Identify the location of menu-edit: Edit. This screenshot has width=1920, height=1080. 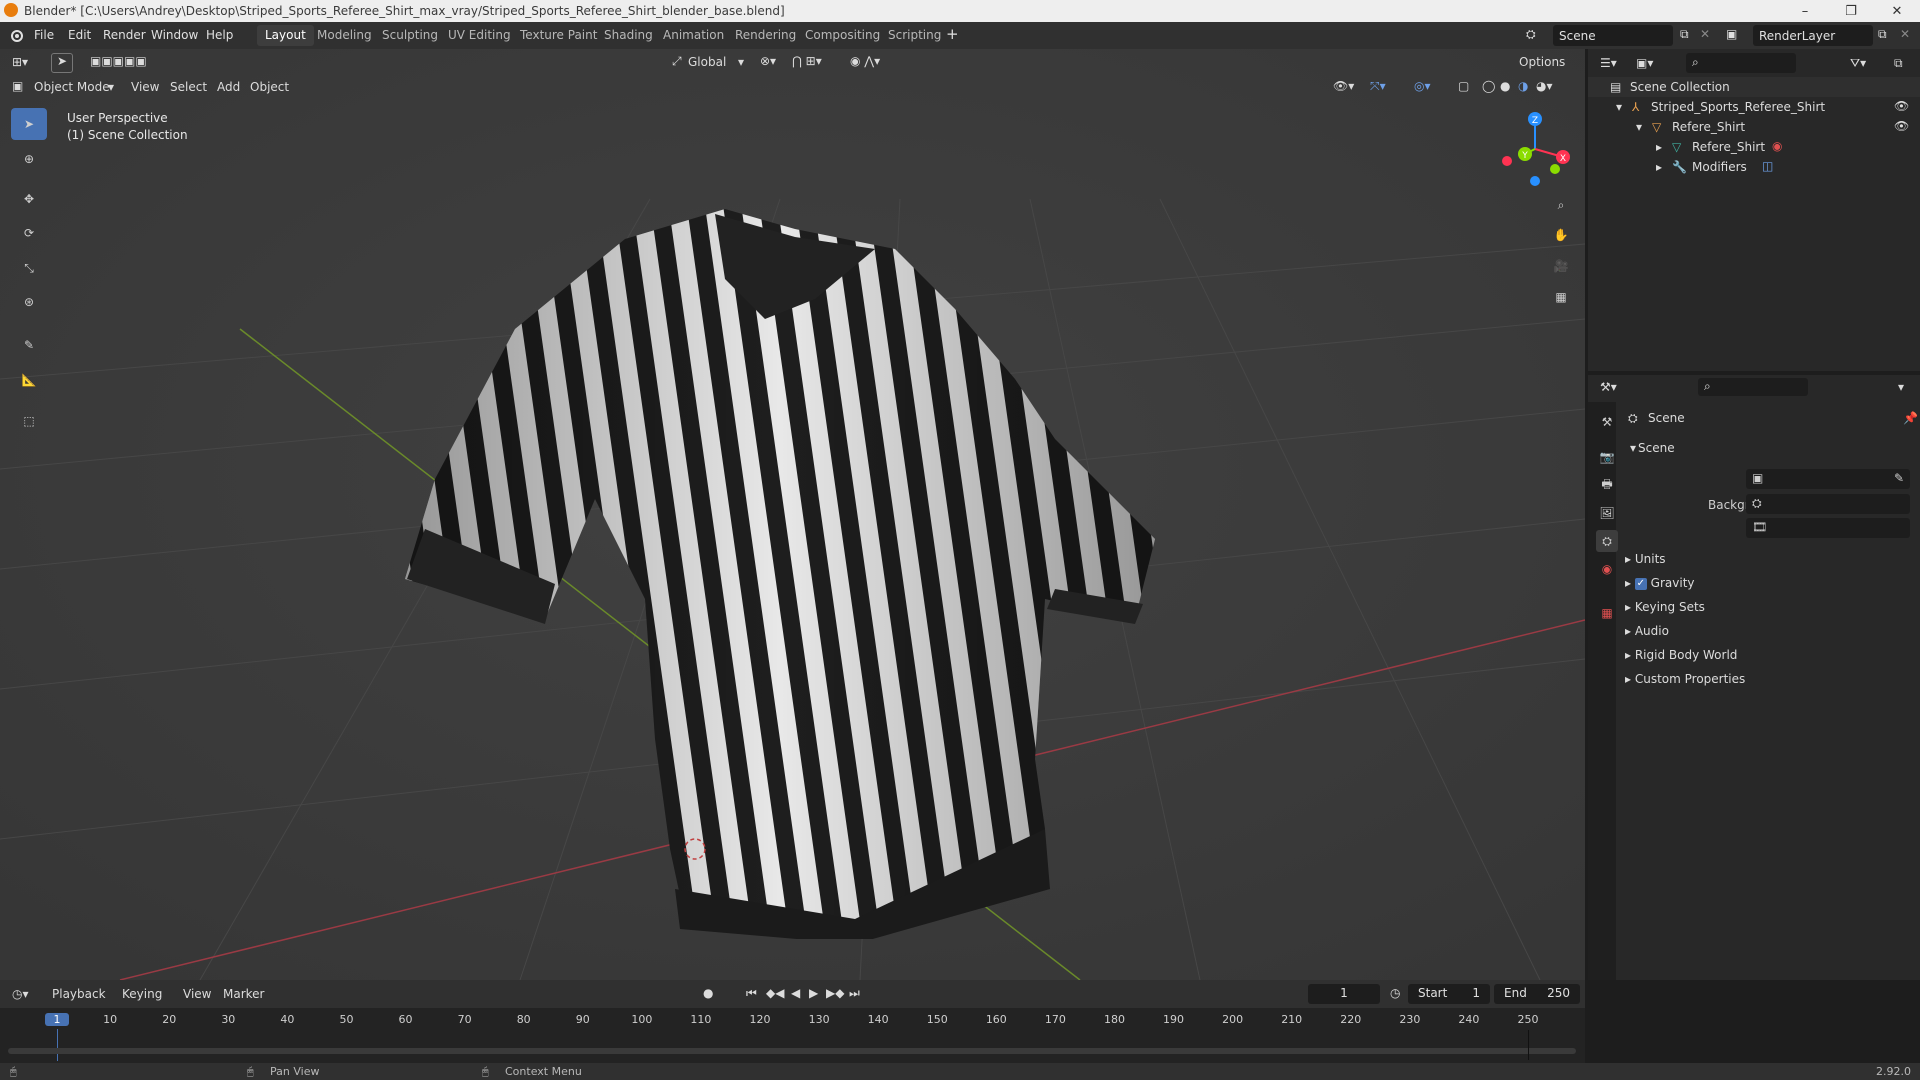
(79, 35).